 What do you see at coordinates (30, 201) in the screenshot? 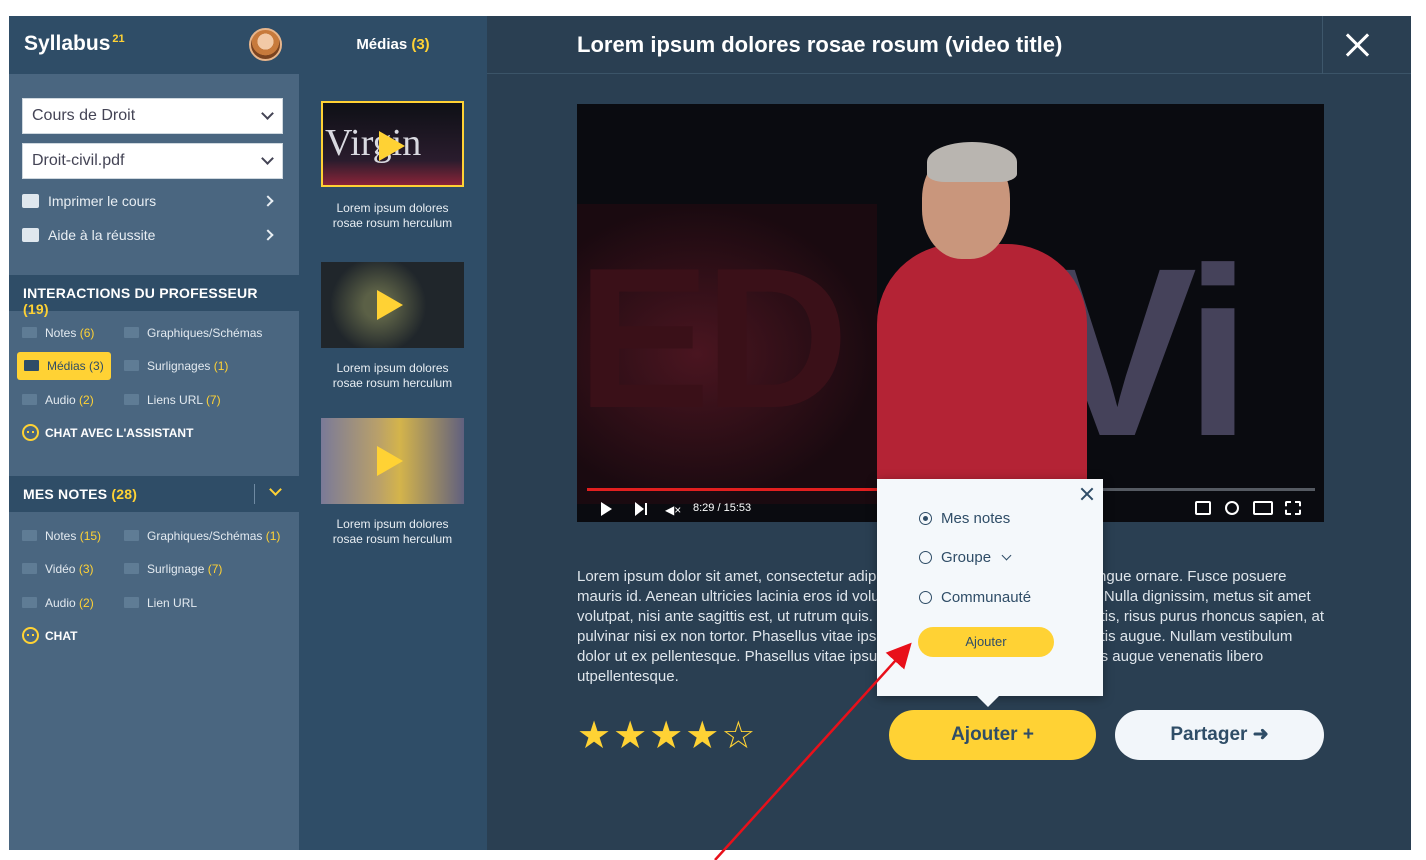
I see `printer-icon` at bounding box center [30, 201].